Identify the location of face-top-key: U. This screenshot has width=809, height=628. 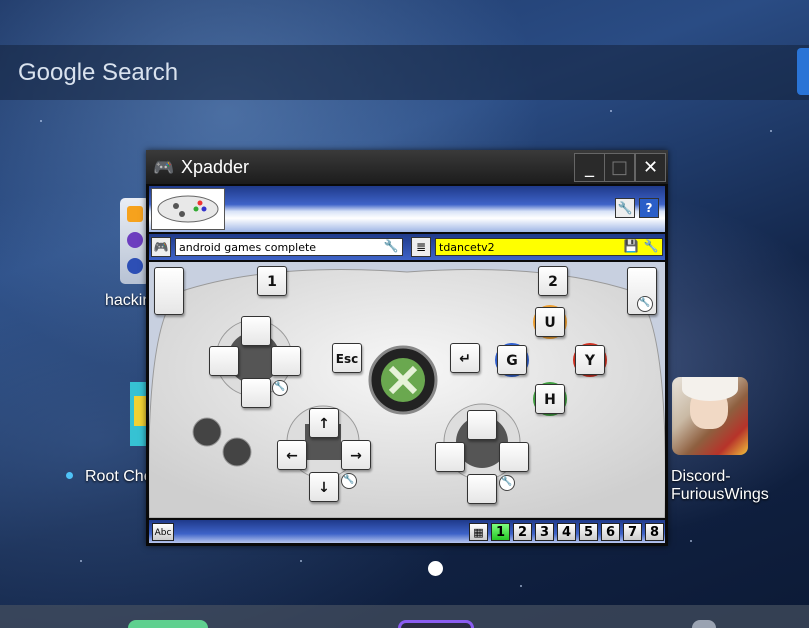
(550, 322).